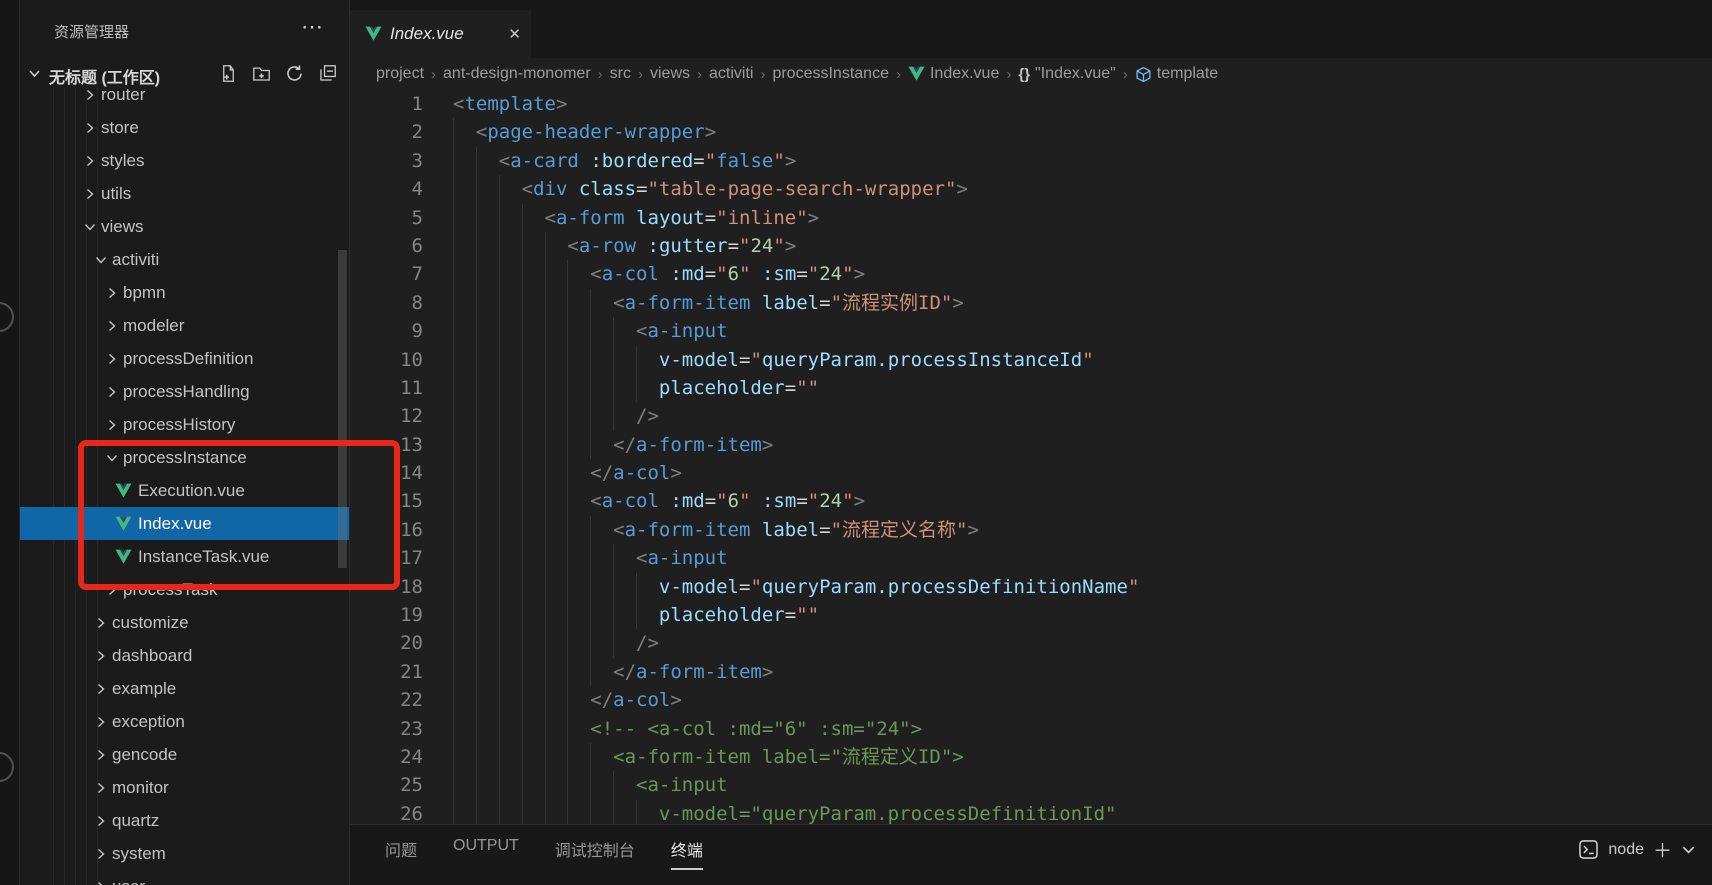 The height and width of the screenshot is (885, 1712). What do you see at coordinates (1031, 416) in the screenshot?
I see `code-line: 12 />` at bounding box center [1031, 416].